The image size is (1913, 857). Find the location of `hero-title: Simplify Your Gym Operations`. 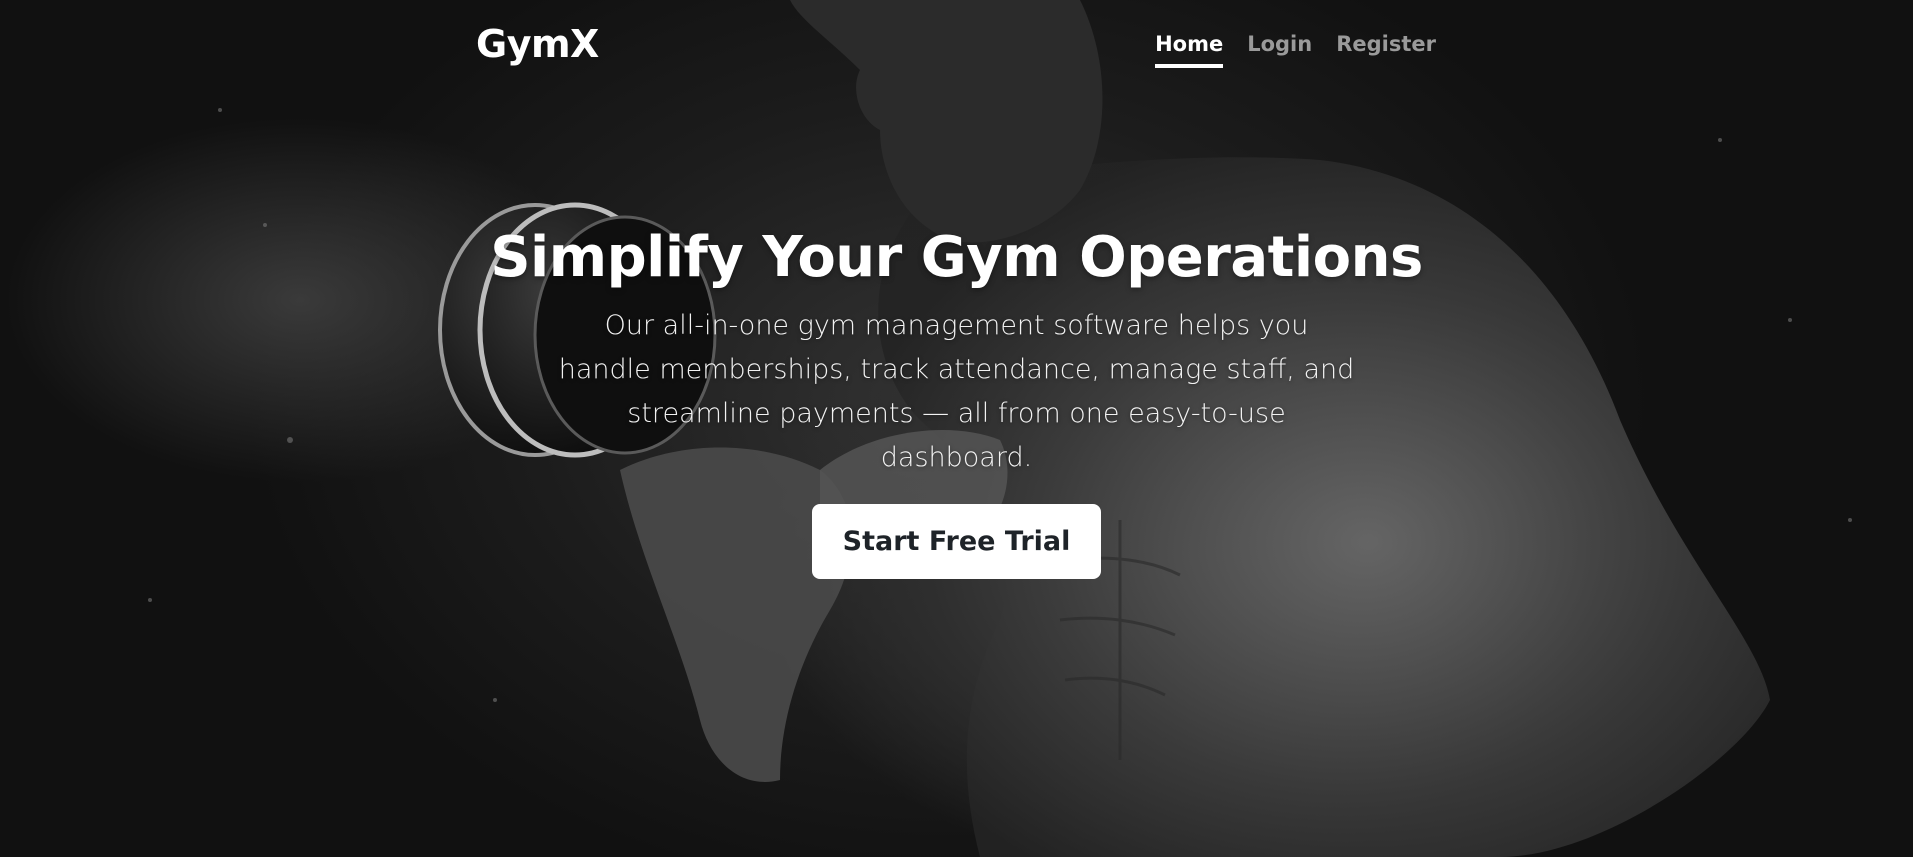

hero-title: Simplify Your Gym Operations is located at coordinates (956, 257).